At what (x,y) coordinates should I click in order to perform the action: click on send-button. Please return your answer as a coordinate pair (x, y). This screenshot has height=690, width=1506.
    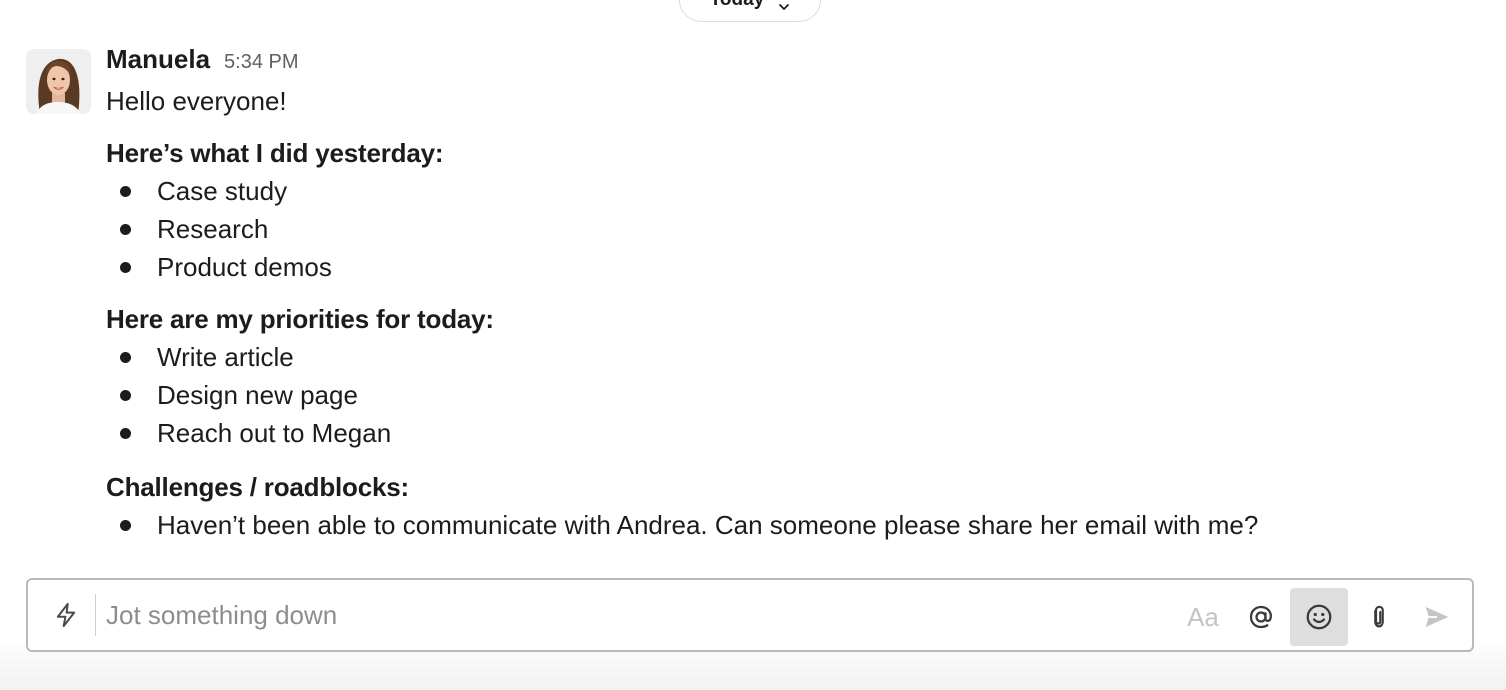
    Looking at the image, I should click on (1437, 617).